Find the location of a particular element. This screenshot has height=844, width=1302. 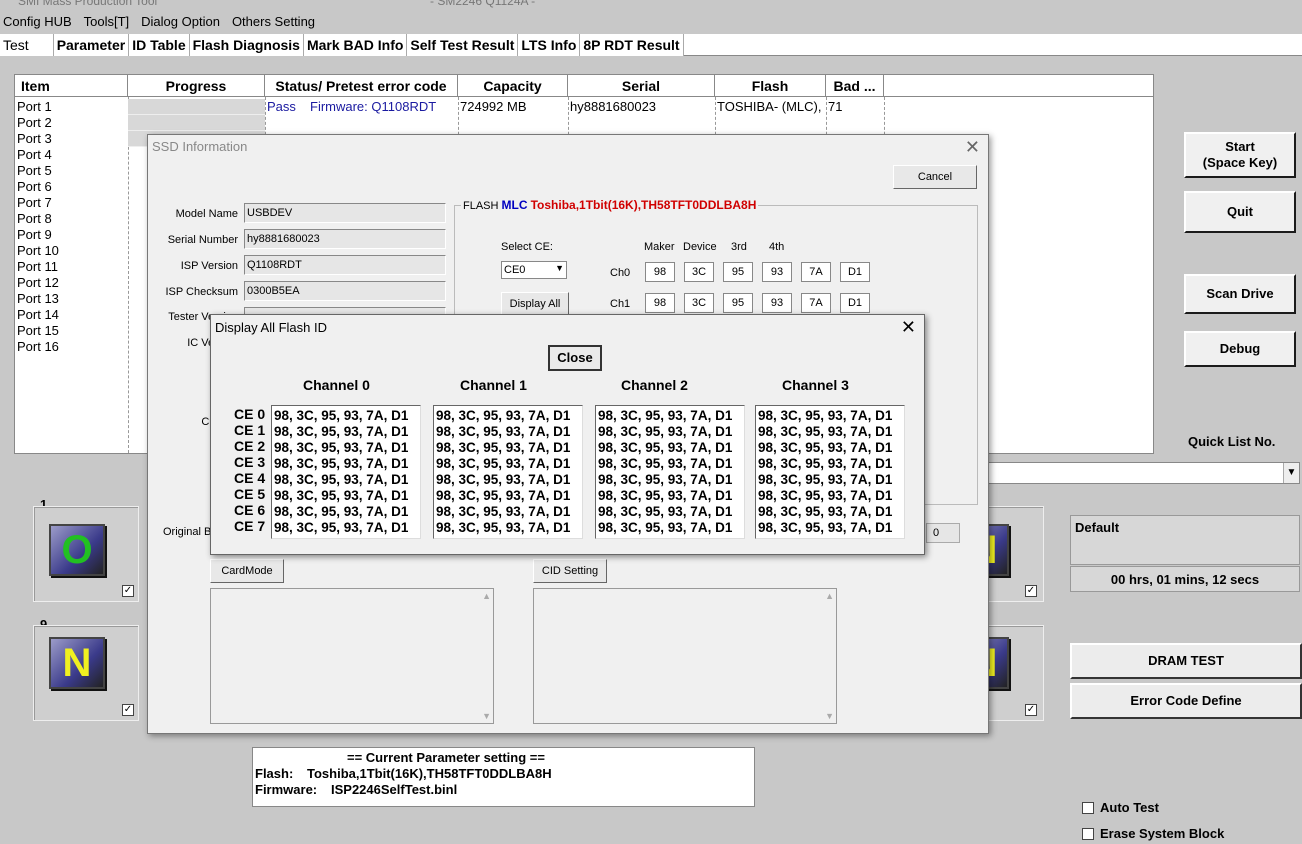

quick-list-combo: ▼ is located at coordinates (1142, 473).